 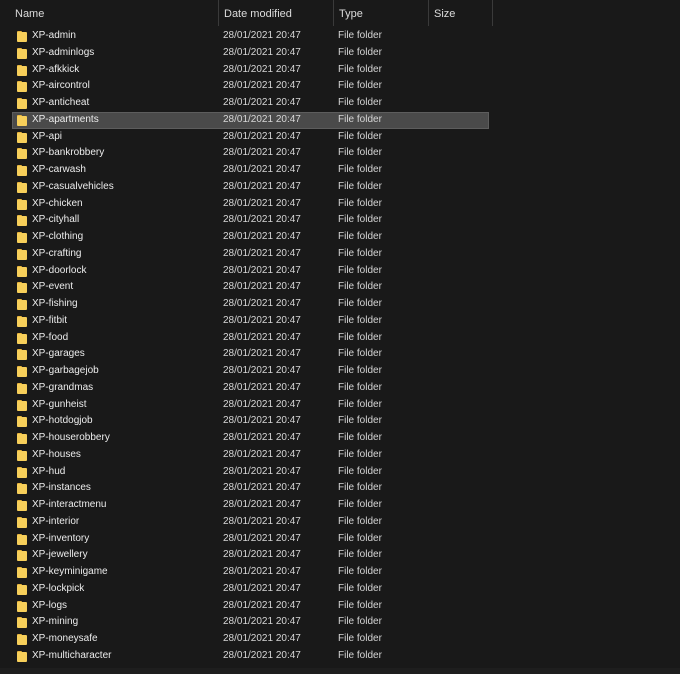 What do you see at coordinates (340, 555) in the screenshot?
I see `file-row: XP-jewellery 28/01/2021 20:47 File folder` at bounding box center [340, 555].